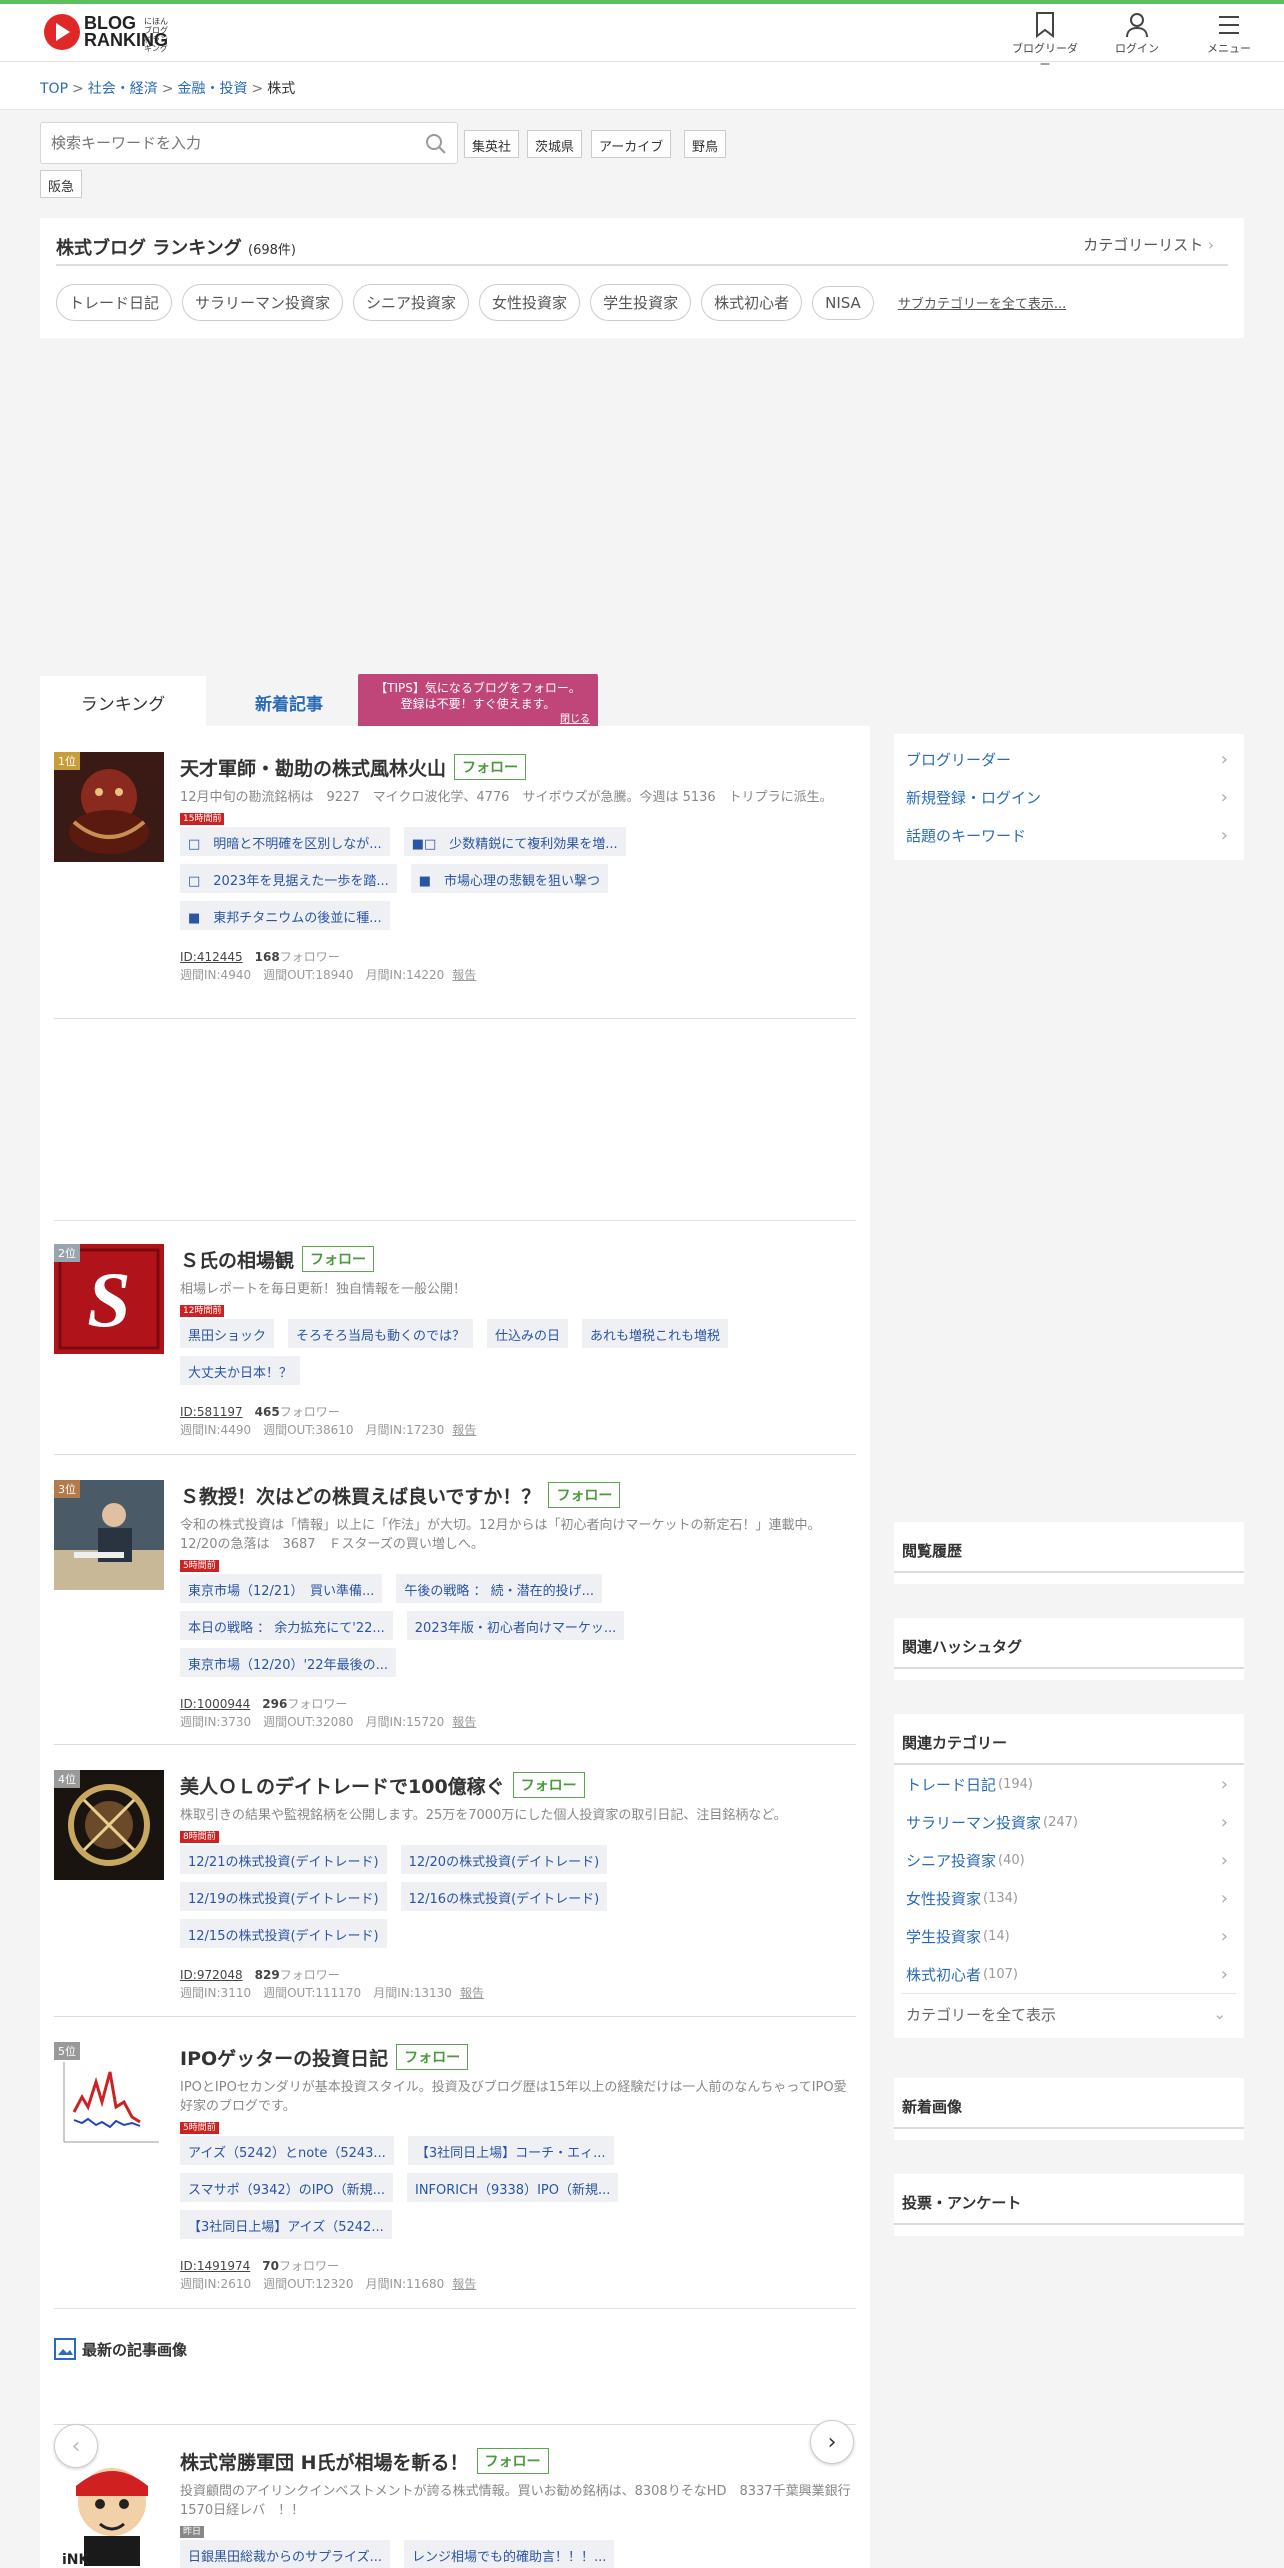  Describe the element at coordinates (284, 2057) in the screenshot. I see `blog-title: IPOゲッターの投資日記` at that location.